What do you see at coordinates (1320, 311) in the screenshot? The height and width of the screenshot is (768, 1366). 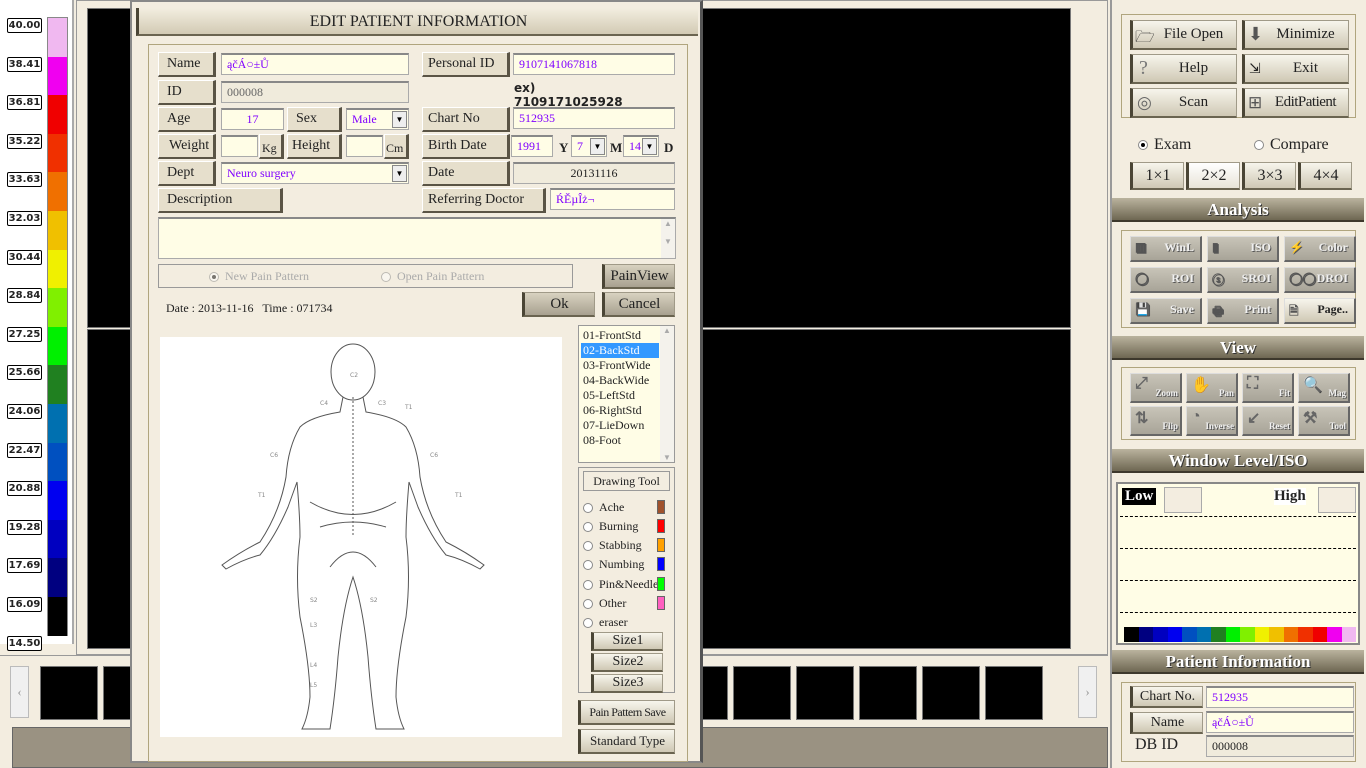 I see `page-button: 🗎 Page..` at bounding box center [1320, 311].